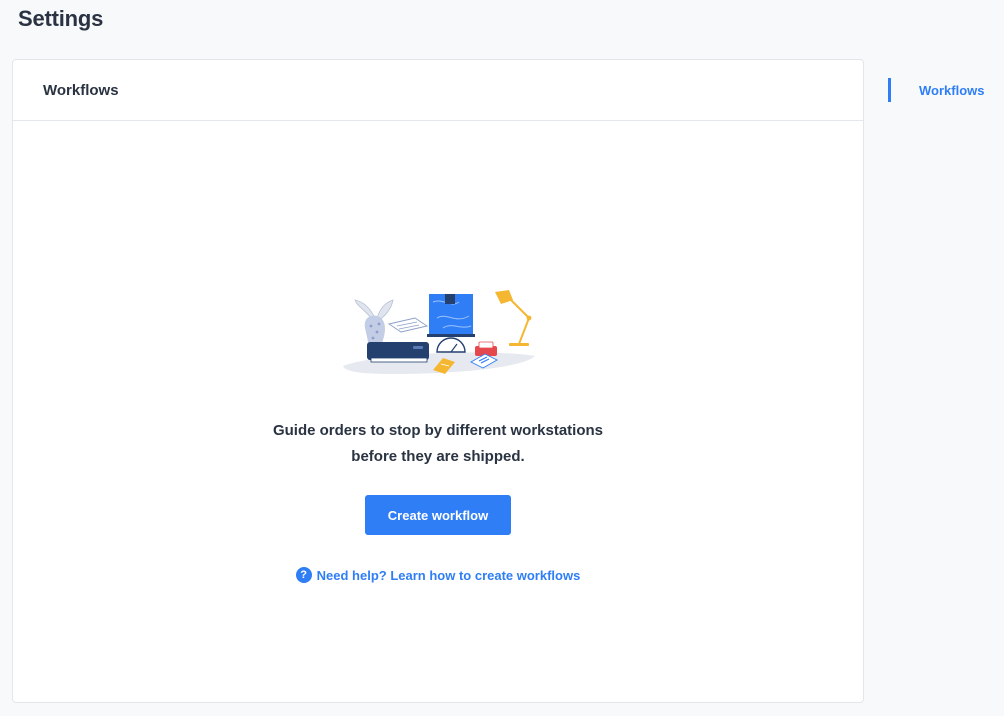 The width and height of the screenshot is (1004, 716). I want to click on create-workflow-button: Create workflow, so click(438, 515).